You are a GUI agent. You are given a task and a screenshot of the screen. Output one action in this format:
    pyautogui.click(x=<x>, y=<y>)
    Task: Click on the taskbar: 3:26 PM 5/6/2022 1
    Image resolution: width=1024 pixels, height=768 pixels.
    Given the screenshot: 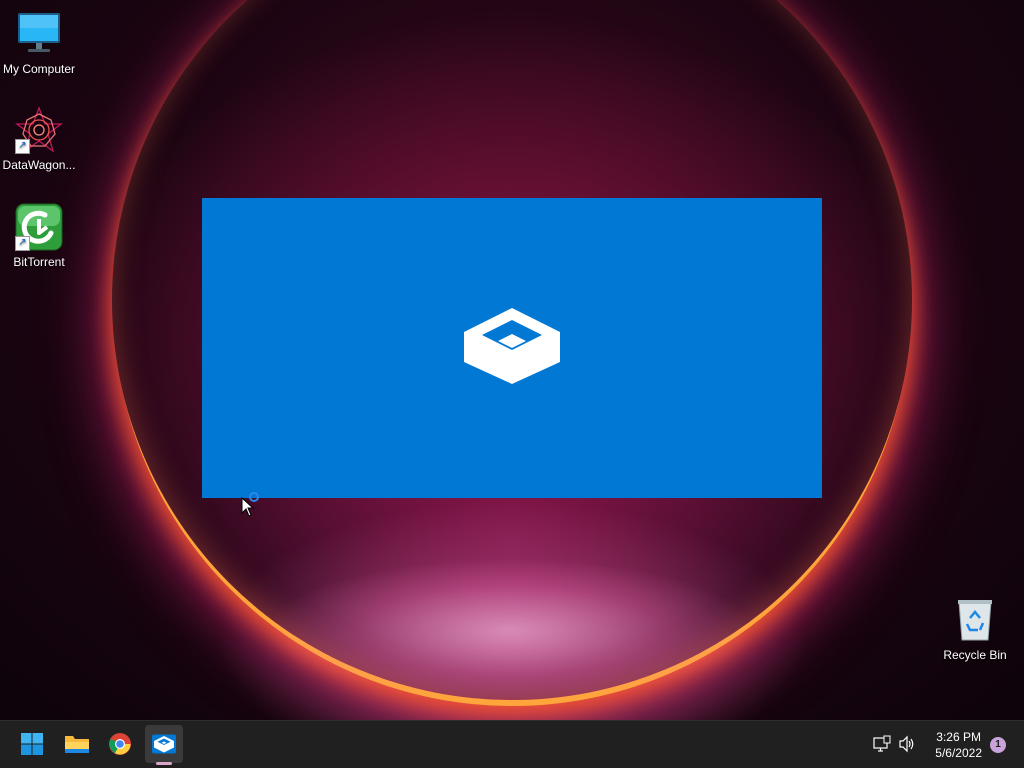 What is the action you would take?
    pyautogui.click(x=512, y=744)
    